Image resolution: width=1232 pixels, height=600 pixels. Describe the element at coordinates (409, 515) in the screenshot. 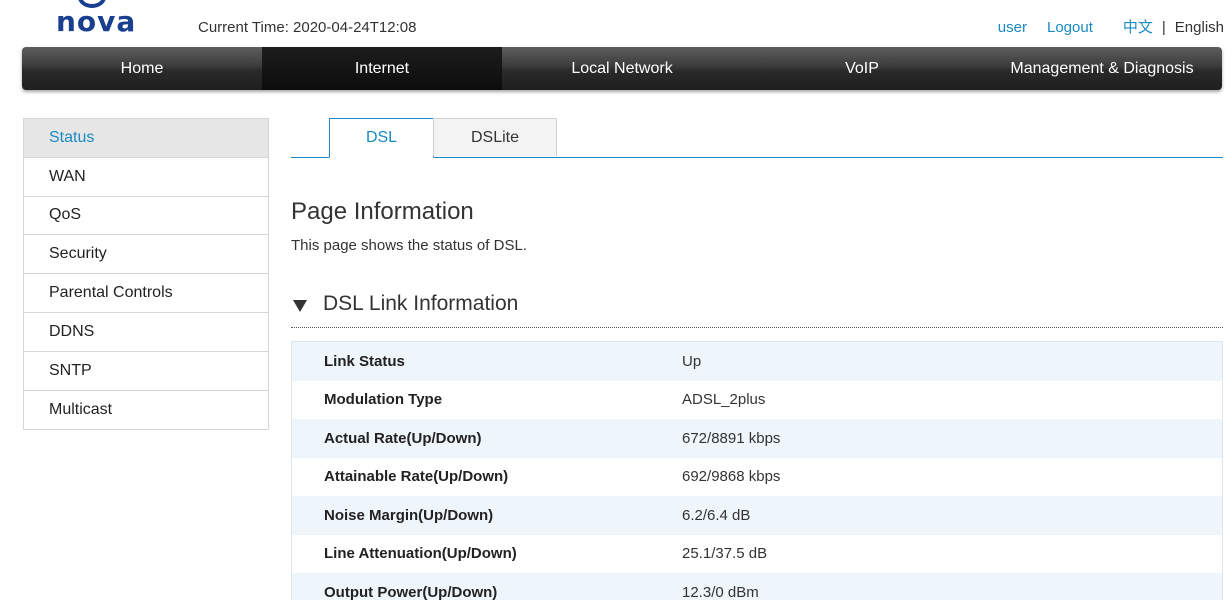

I see `row-label: Noise Margin(Up/Down)` at that location.